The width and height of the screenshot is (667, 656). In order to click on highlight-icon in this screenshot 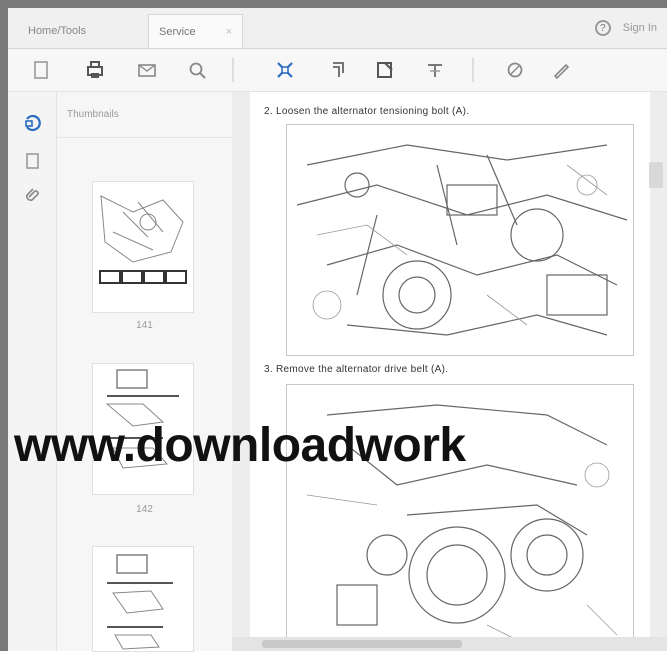, I will do `click(435, 70)`.